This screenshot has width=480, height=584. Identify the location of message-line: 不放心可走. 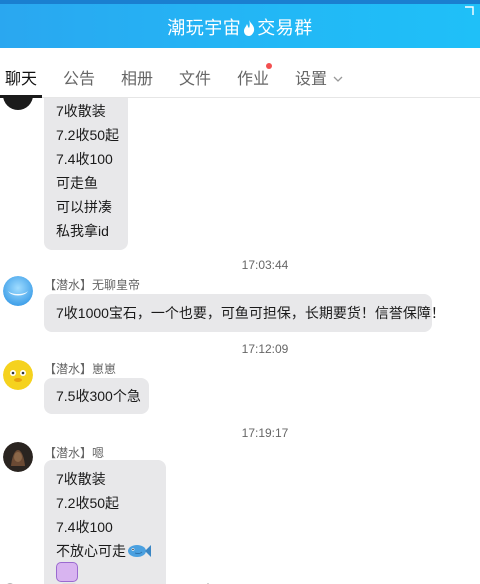
(105, 551).